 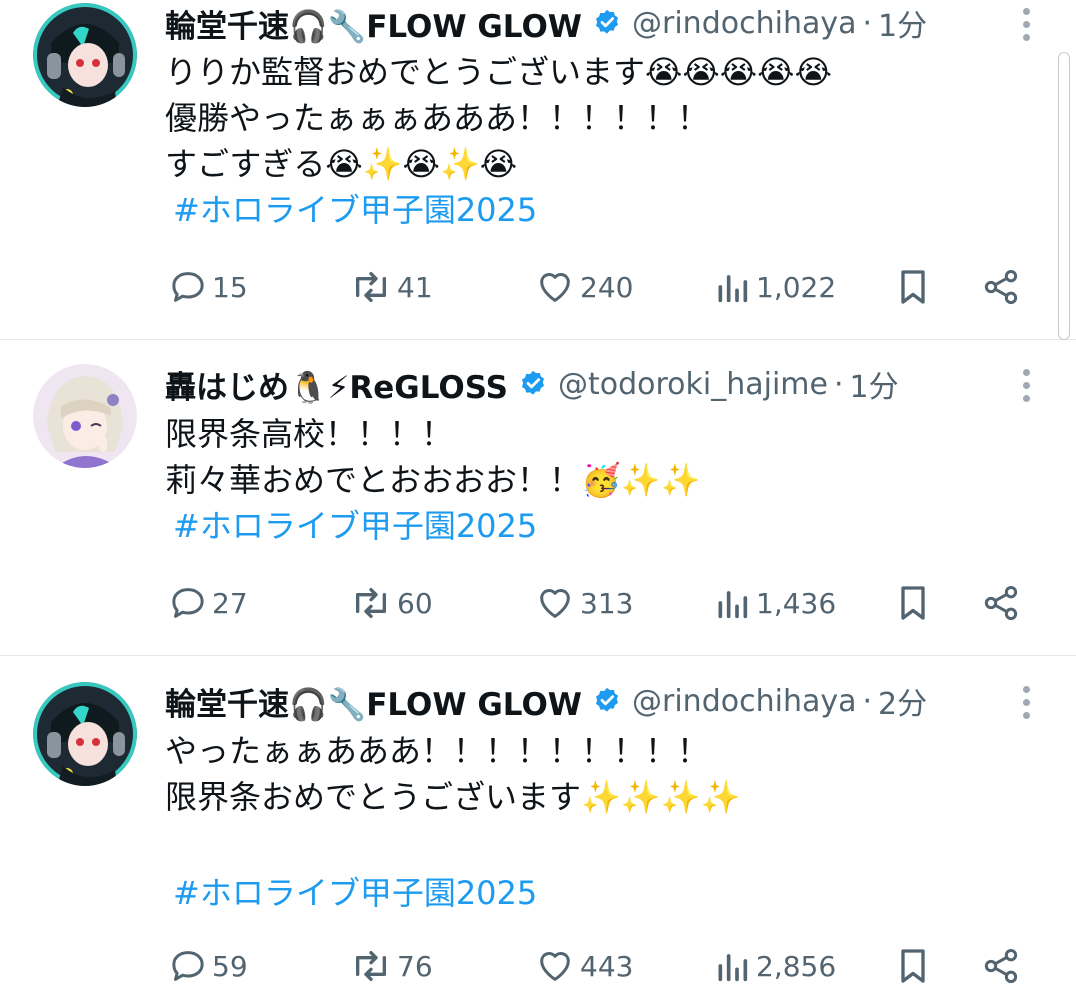 What do you see at coordinates (208, 966) in the screenshot?
I see `reply-button: 59` at bounding box center [208, 966].